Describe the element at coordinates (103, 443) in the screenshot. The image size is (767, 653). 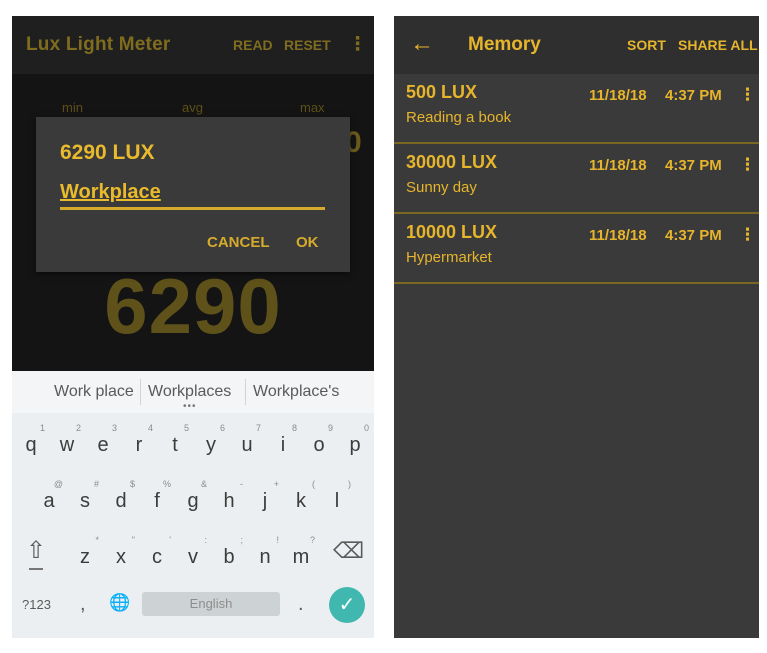
I see `key-e: 3e` at that location.